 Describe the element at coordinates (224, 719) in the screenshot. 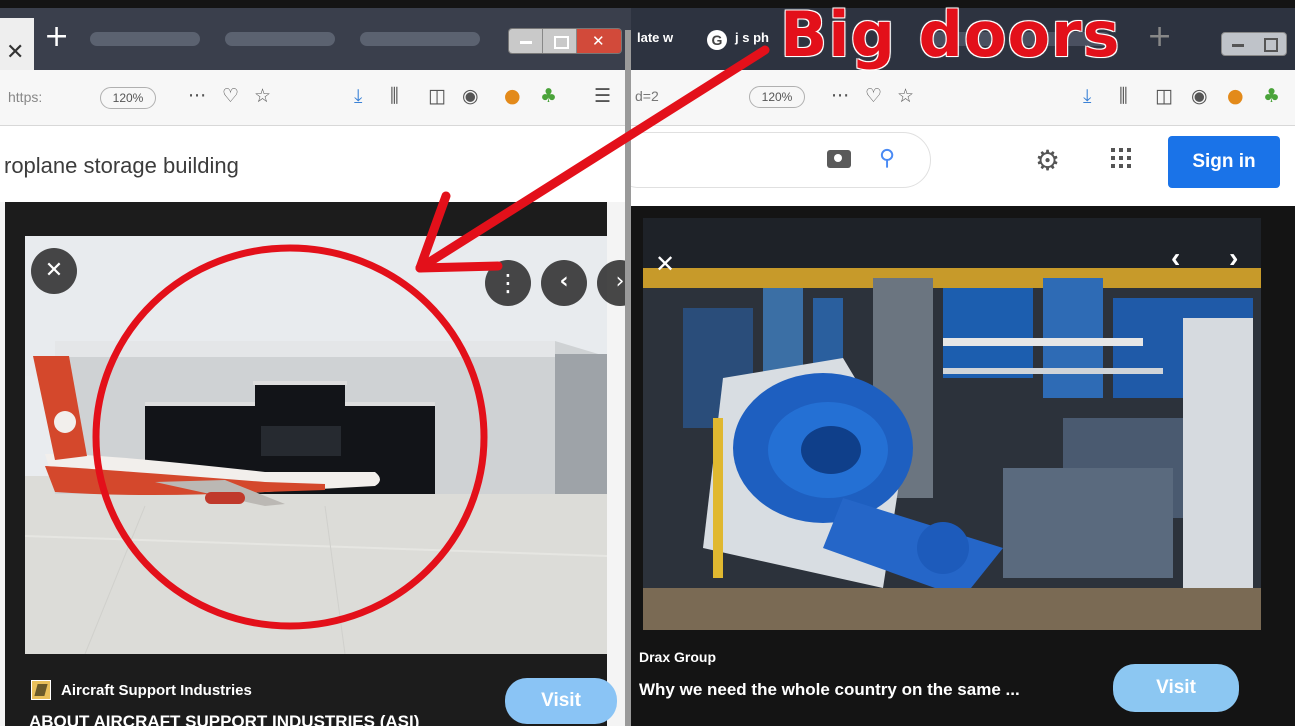

I see `result-title: ABOUT AIRCRAFT SUPPORT INDUSTRIES (ASI)` at that location.